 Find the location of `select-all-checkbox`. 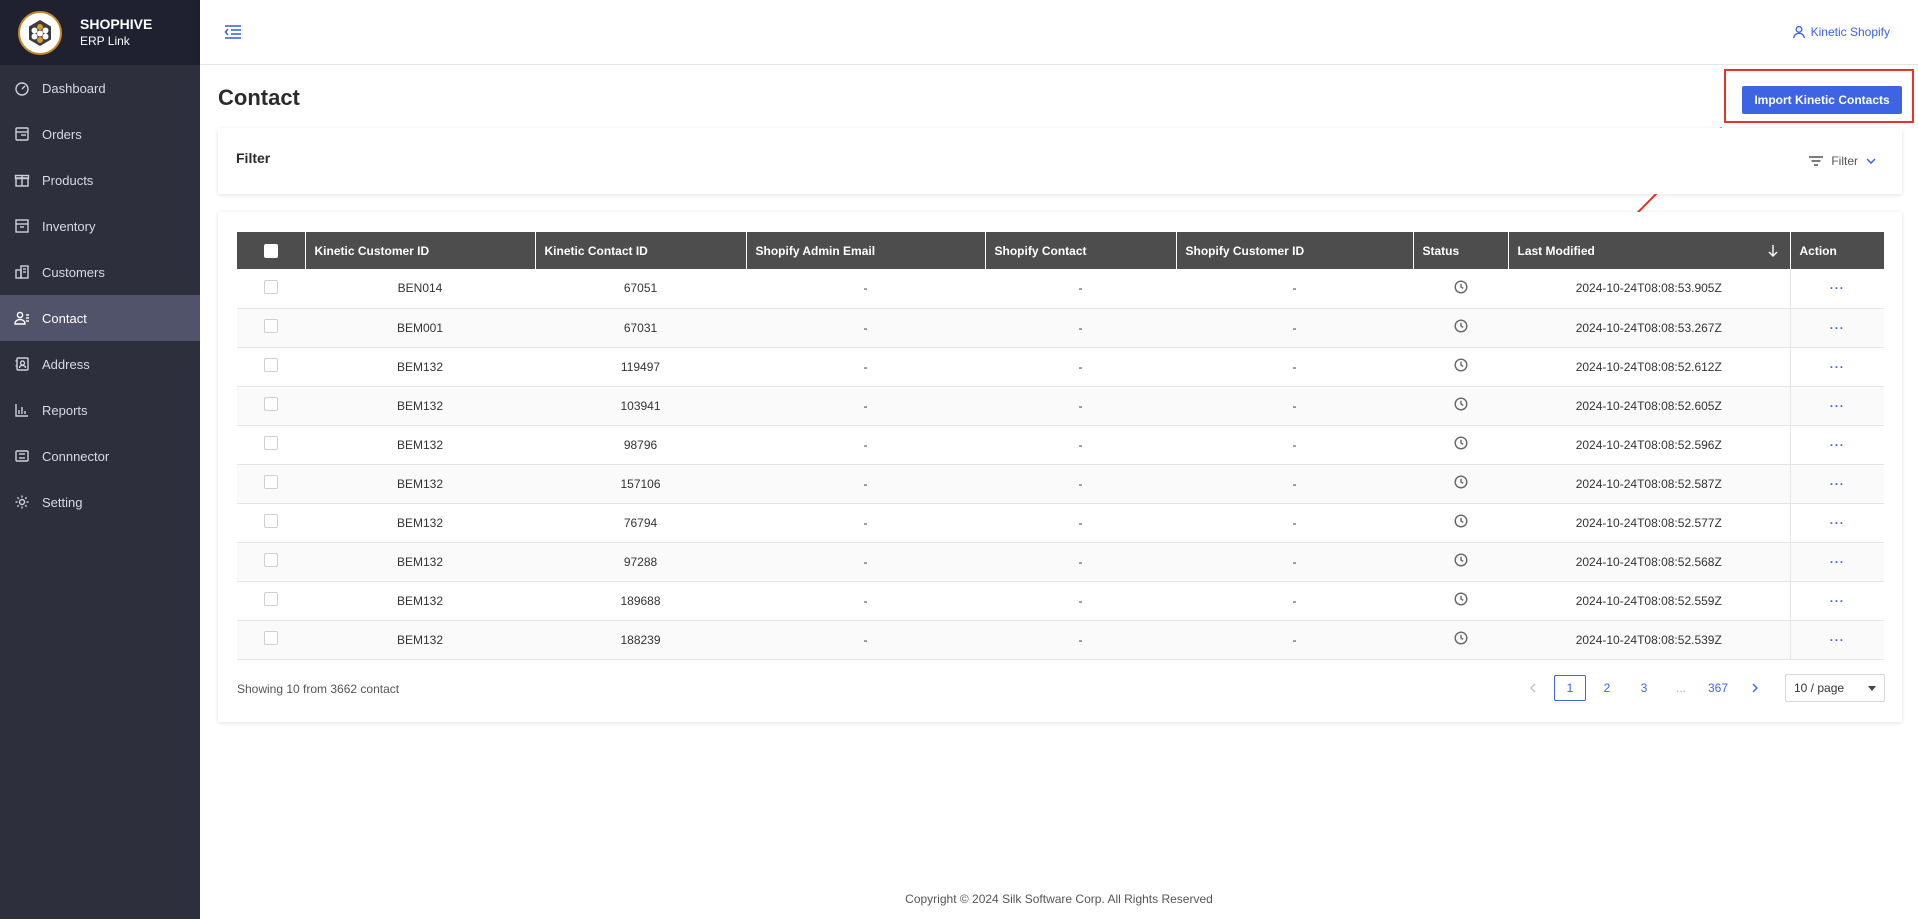

select-all-checkbox is located at coordinates (270, 250).